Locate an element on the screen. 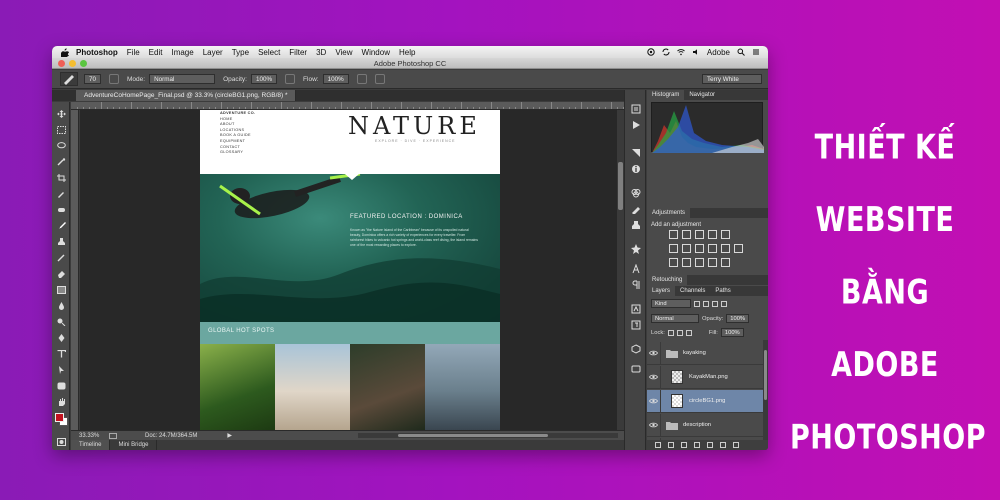  gradient-map-icon is located at coordinates (712, 262).